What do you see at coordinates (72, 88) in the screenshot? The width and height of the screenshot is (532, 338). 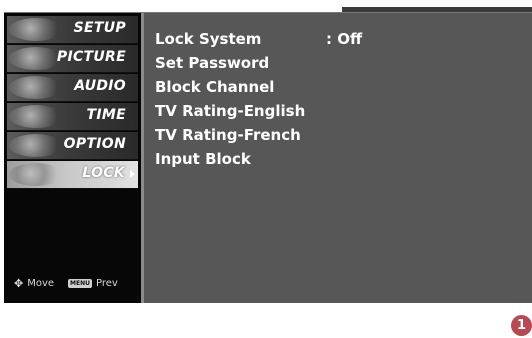 I see `menu-item-audio: AUDIO` at bounding box center [72, 88].